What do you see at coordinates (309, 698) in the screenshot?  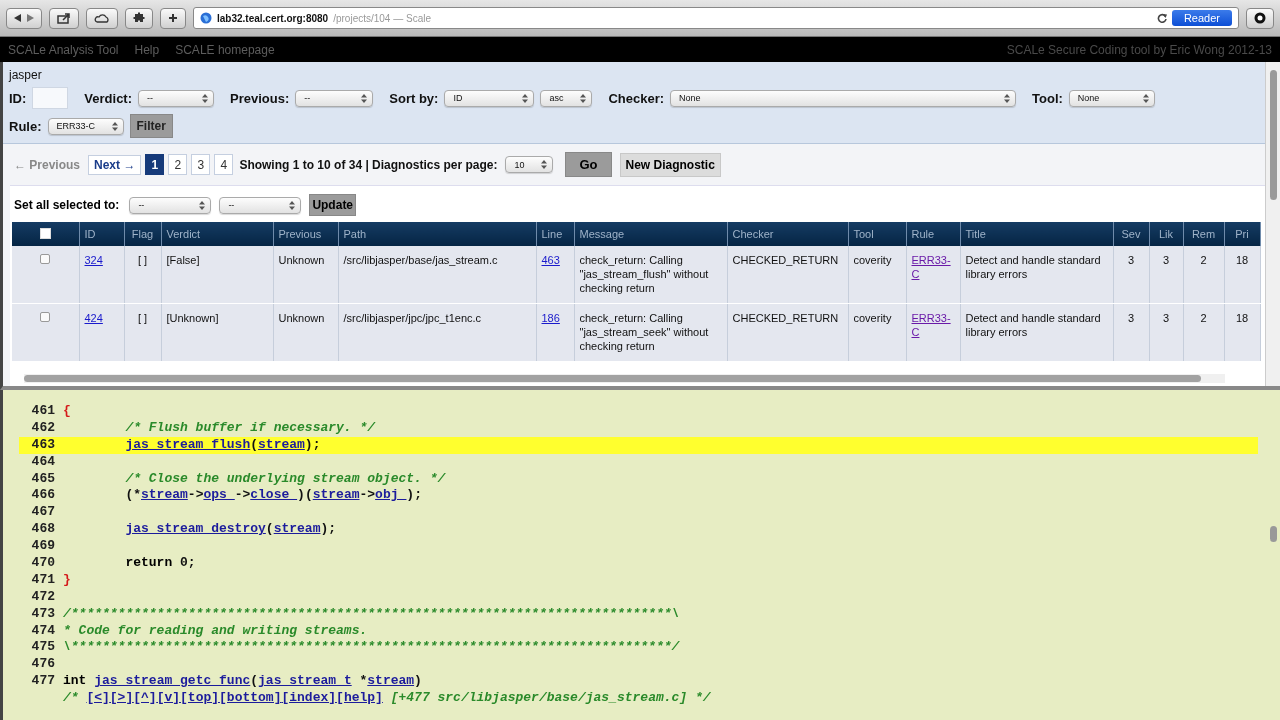 I see `code-link: [index]` at bounding box center [309, 698].